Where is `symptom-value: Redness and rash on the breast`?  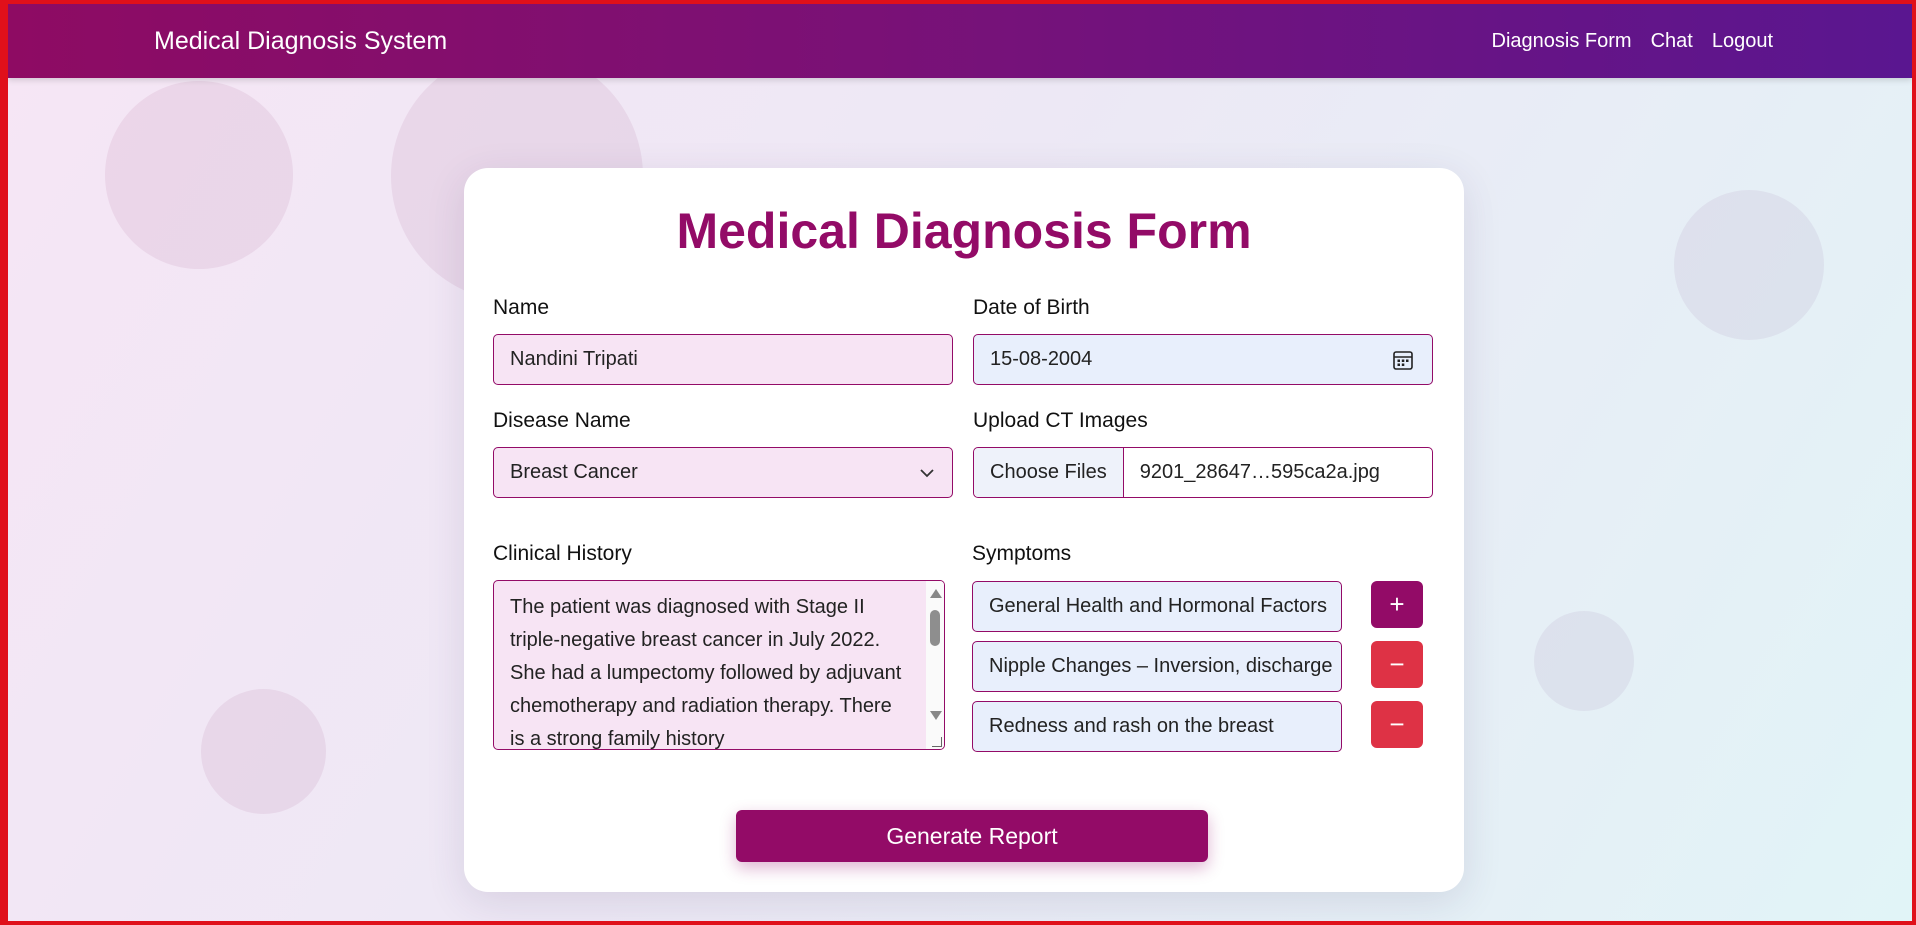 symptom-value: Redness and rash on the breast is located at coordinates (1131, 726).